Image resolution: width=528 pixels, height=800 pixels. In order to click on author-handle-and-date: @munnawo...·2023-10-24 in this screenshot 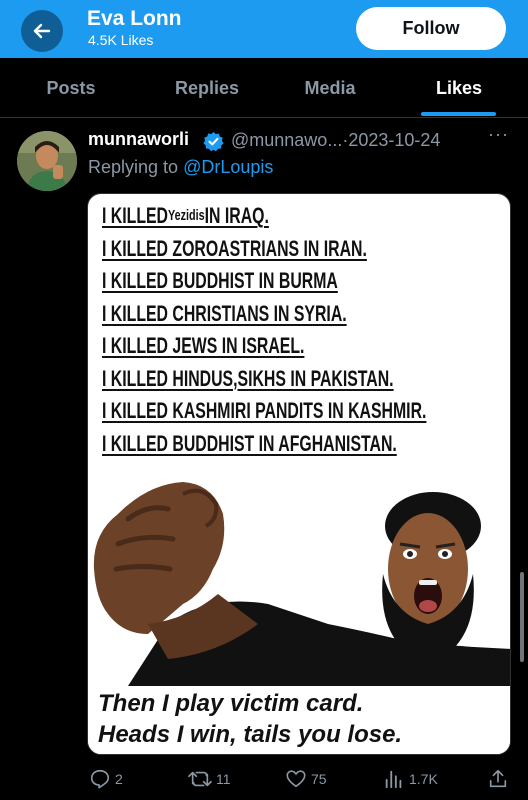, I will do `click(335, 140)`.